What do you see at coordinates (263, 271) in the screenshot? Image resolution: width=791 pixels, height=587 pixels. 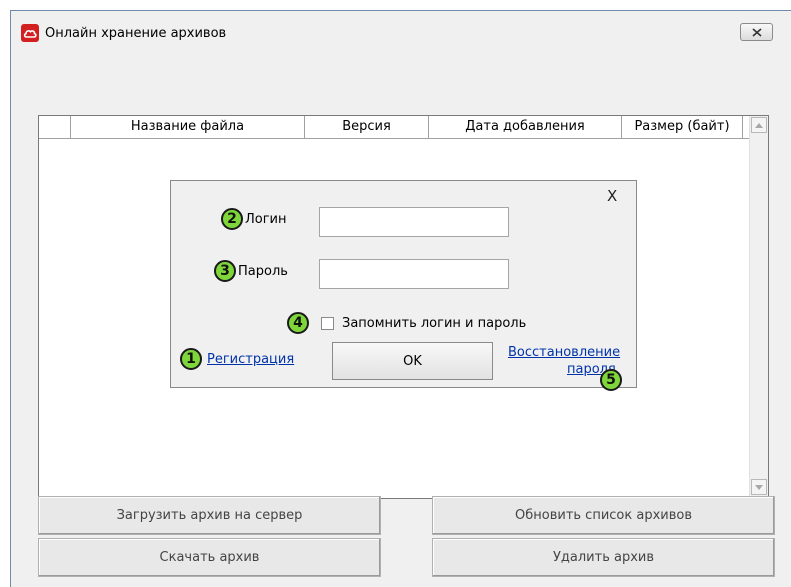 I see `password-label: Пароль` at bounding box center [263, 271].